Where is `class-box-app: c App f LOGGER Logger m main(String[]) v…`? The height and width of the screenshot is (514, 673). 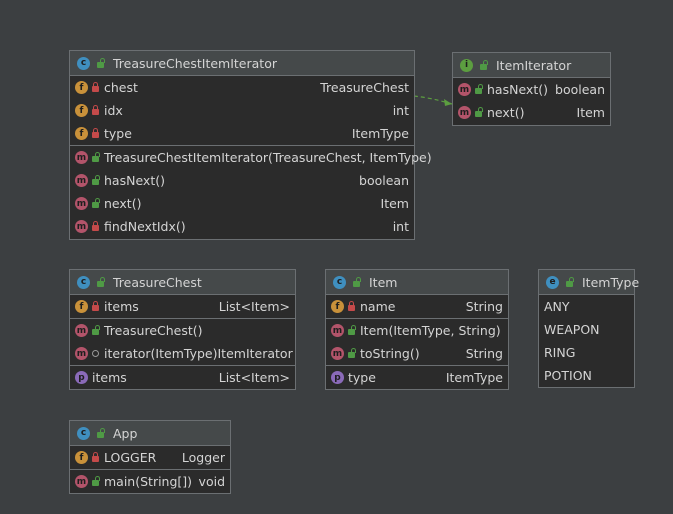 class-box-app: c App f LOGGER Logger m main(String[]) v… is located at coordinates (150, 457).